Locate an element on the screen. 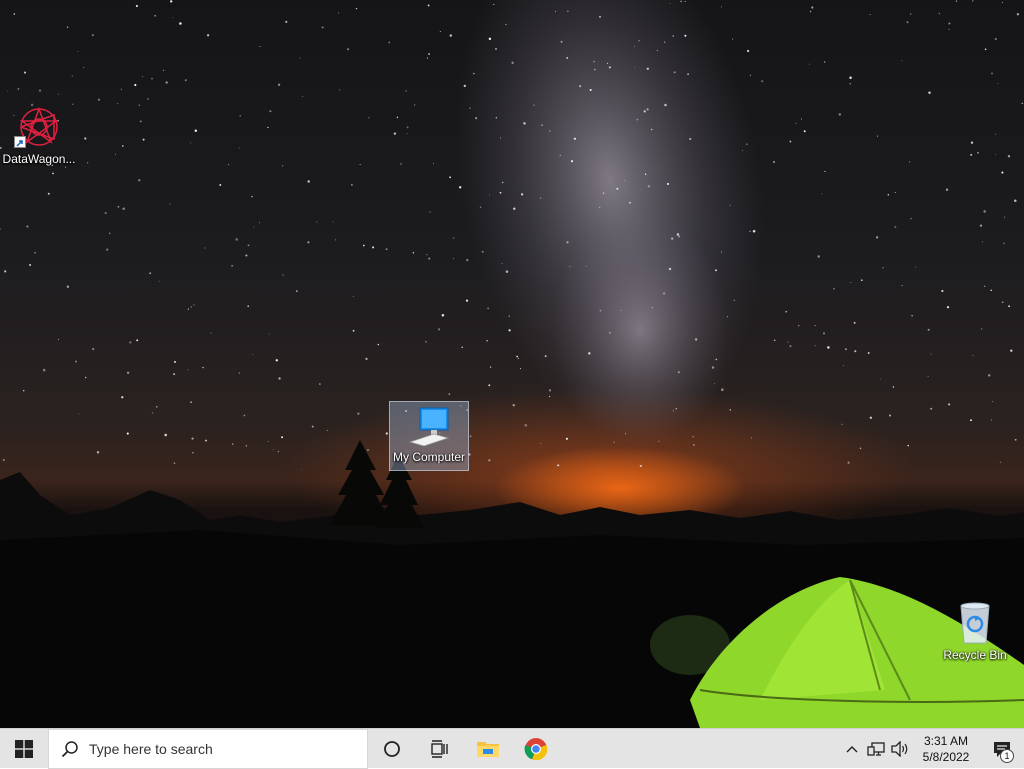  chrome-button is located at coordinates (536, 749).